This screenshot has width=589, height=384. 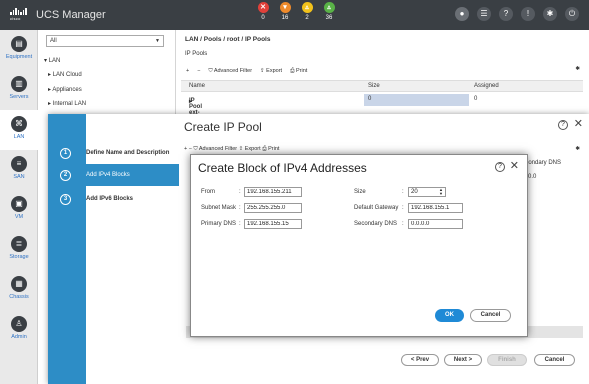 What do you see at coordinates (197, 86) in the screenshot?
I see `column-header-name: Name` at bounding box center [197, 86].